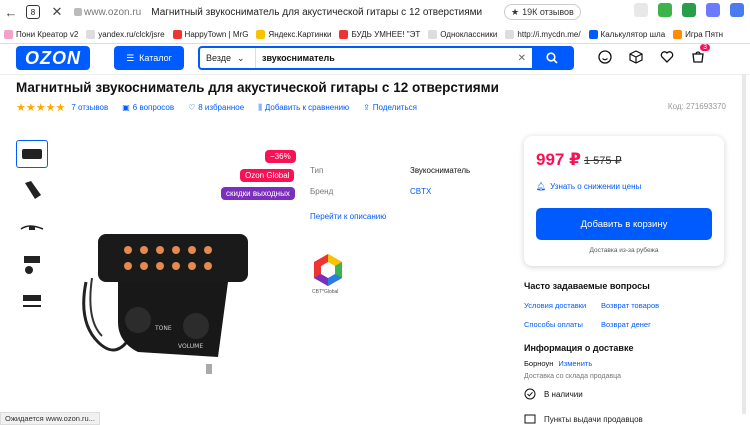  I want to click on clear-icon: ✕, so click(522, 58).